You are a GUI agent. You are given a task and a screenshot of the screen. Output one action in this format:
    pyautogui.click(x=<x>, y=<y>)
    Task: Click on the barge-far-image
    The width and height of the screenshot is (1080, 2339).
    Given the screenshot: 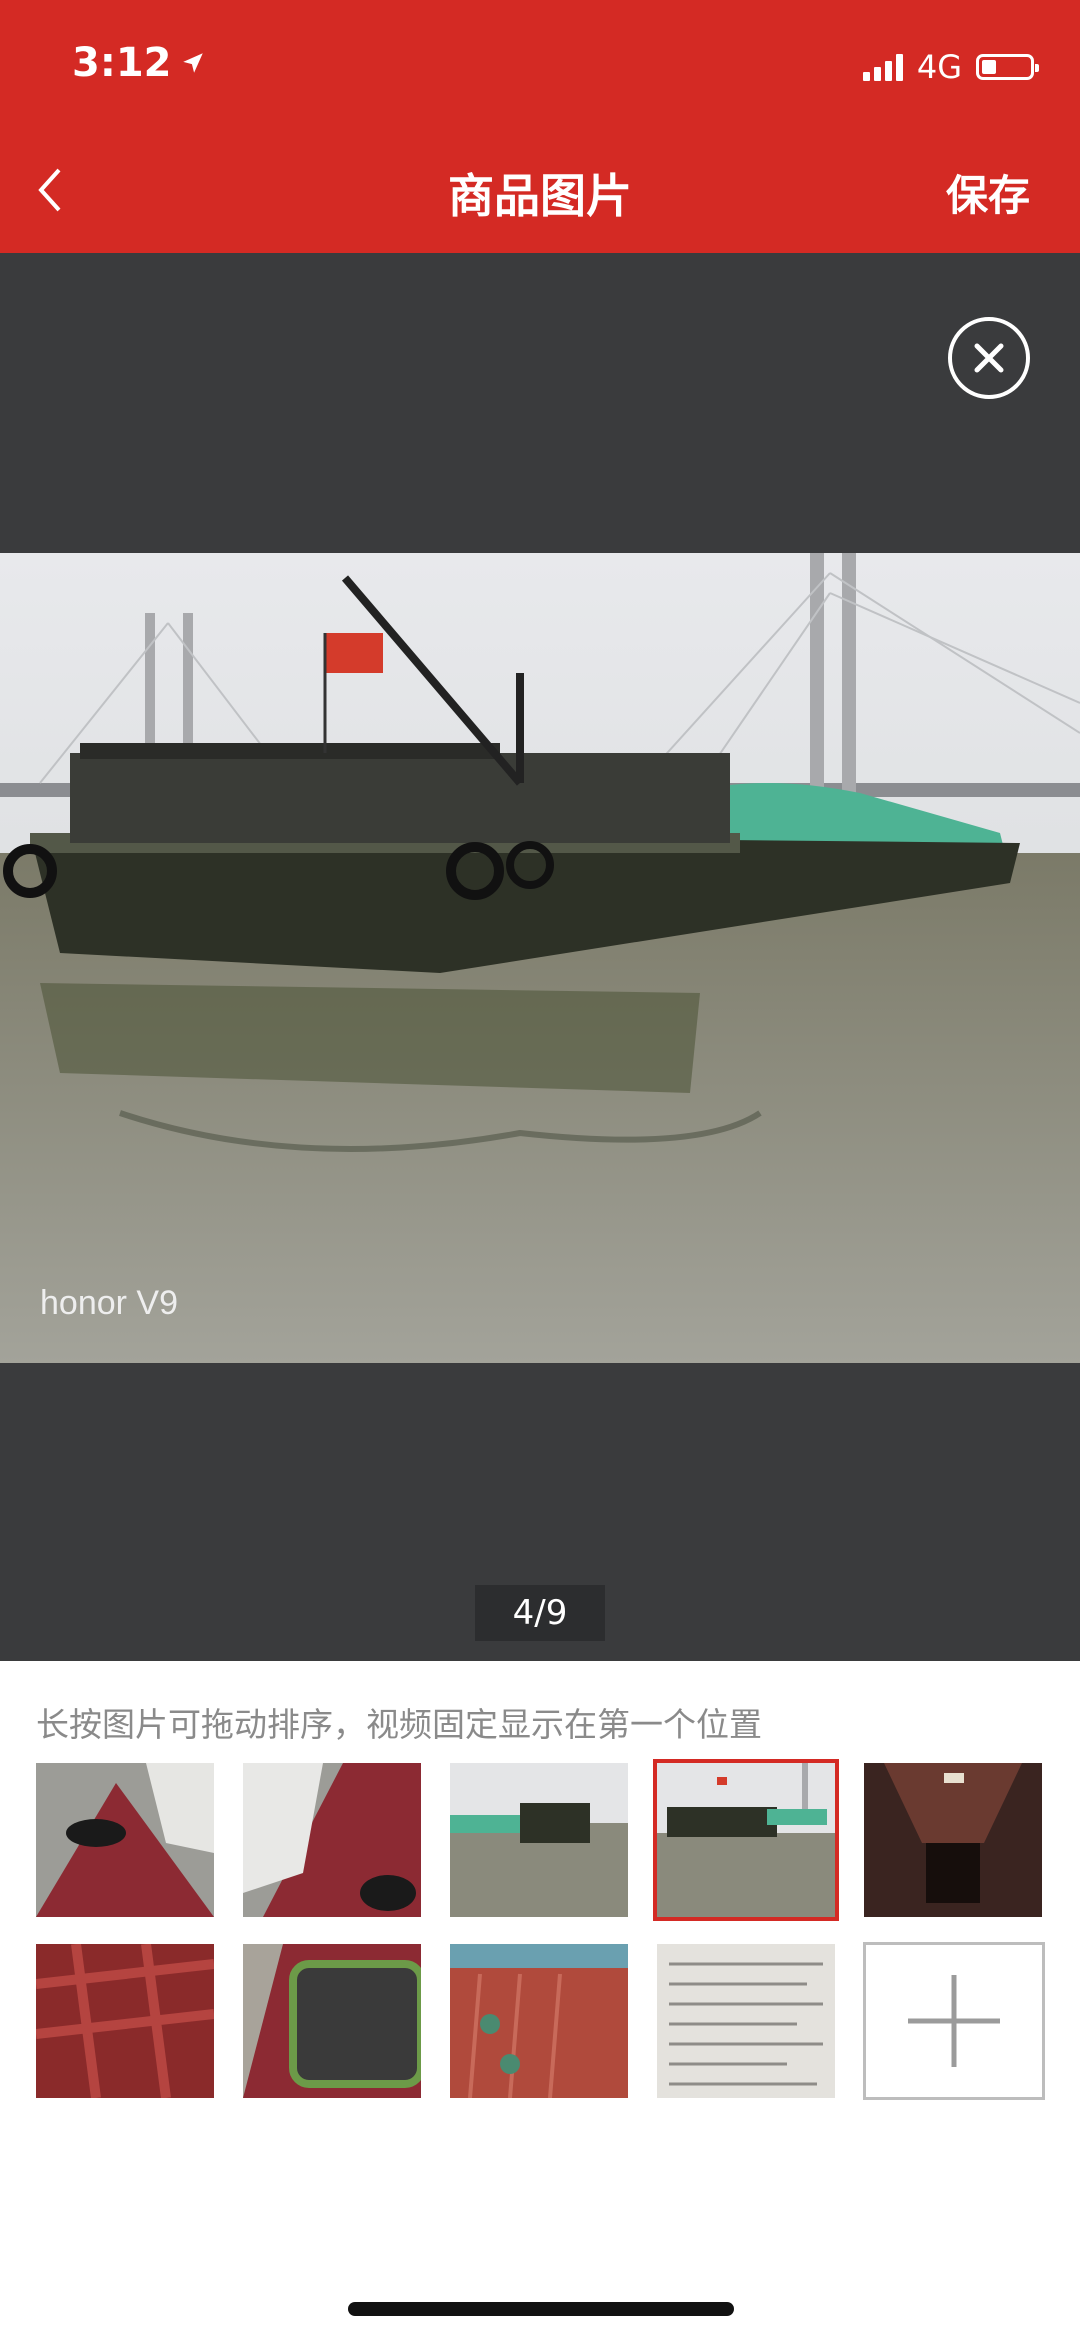 What is the action you would take?
    pyautogui.click(x=539, y=1840)
    